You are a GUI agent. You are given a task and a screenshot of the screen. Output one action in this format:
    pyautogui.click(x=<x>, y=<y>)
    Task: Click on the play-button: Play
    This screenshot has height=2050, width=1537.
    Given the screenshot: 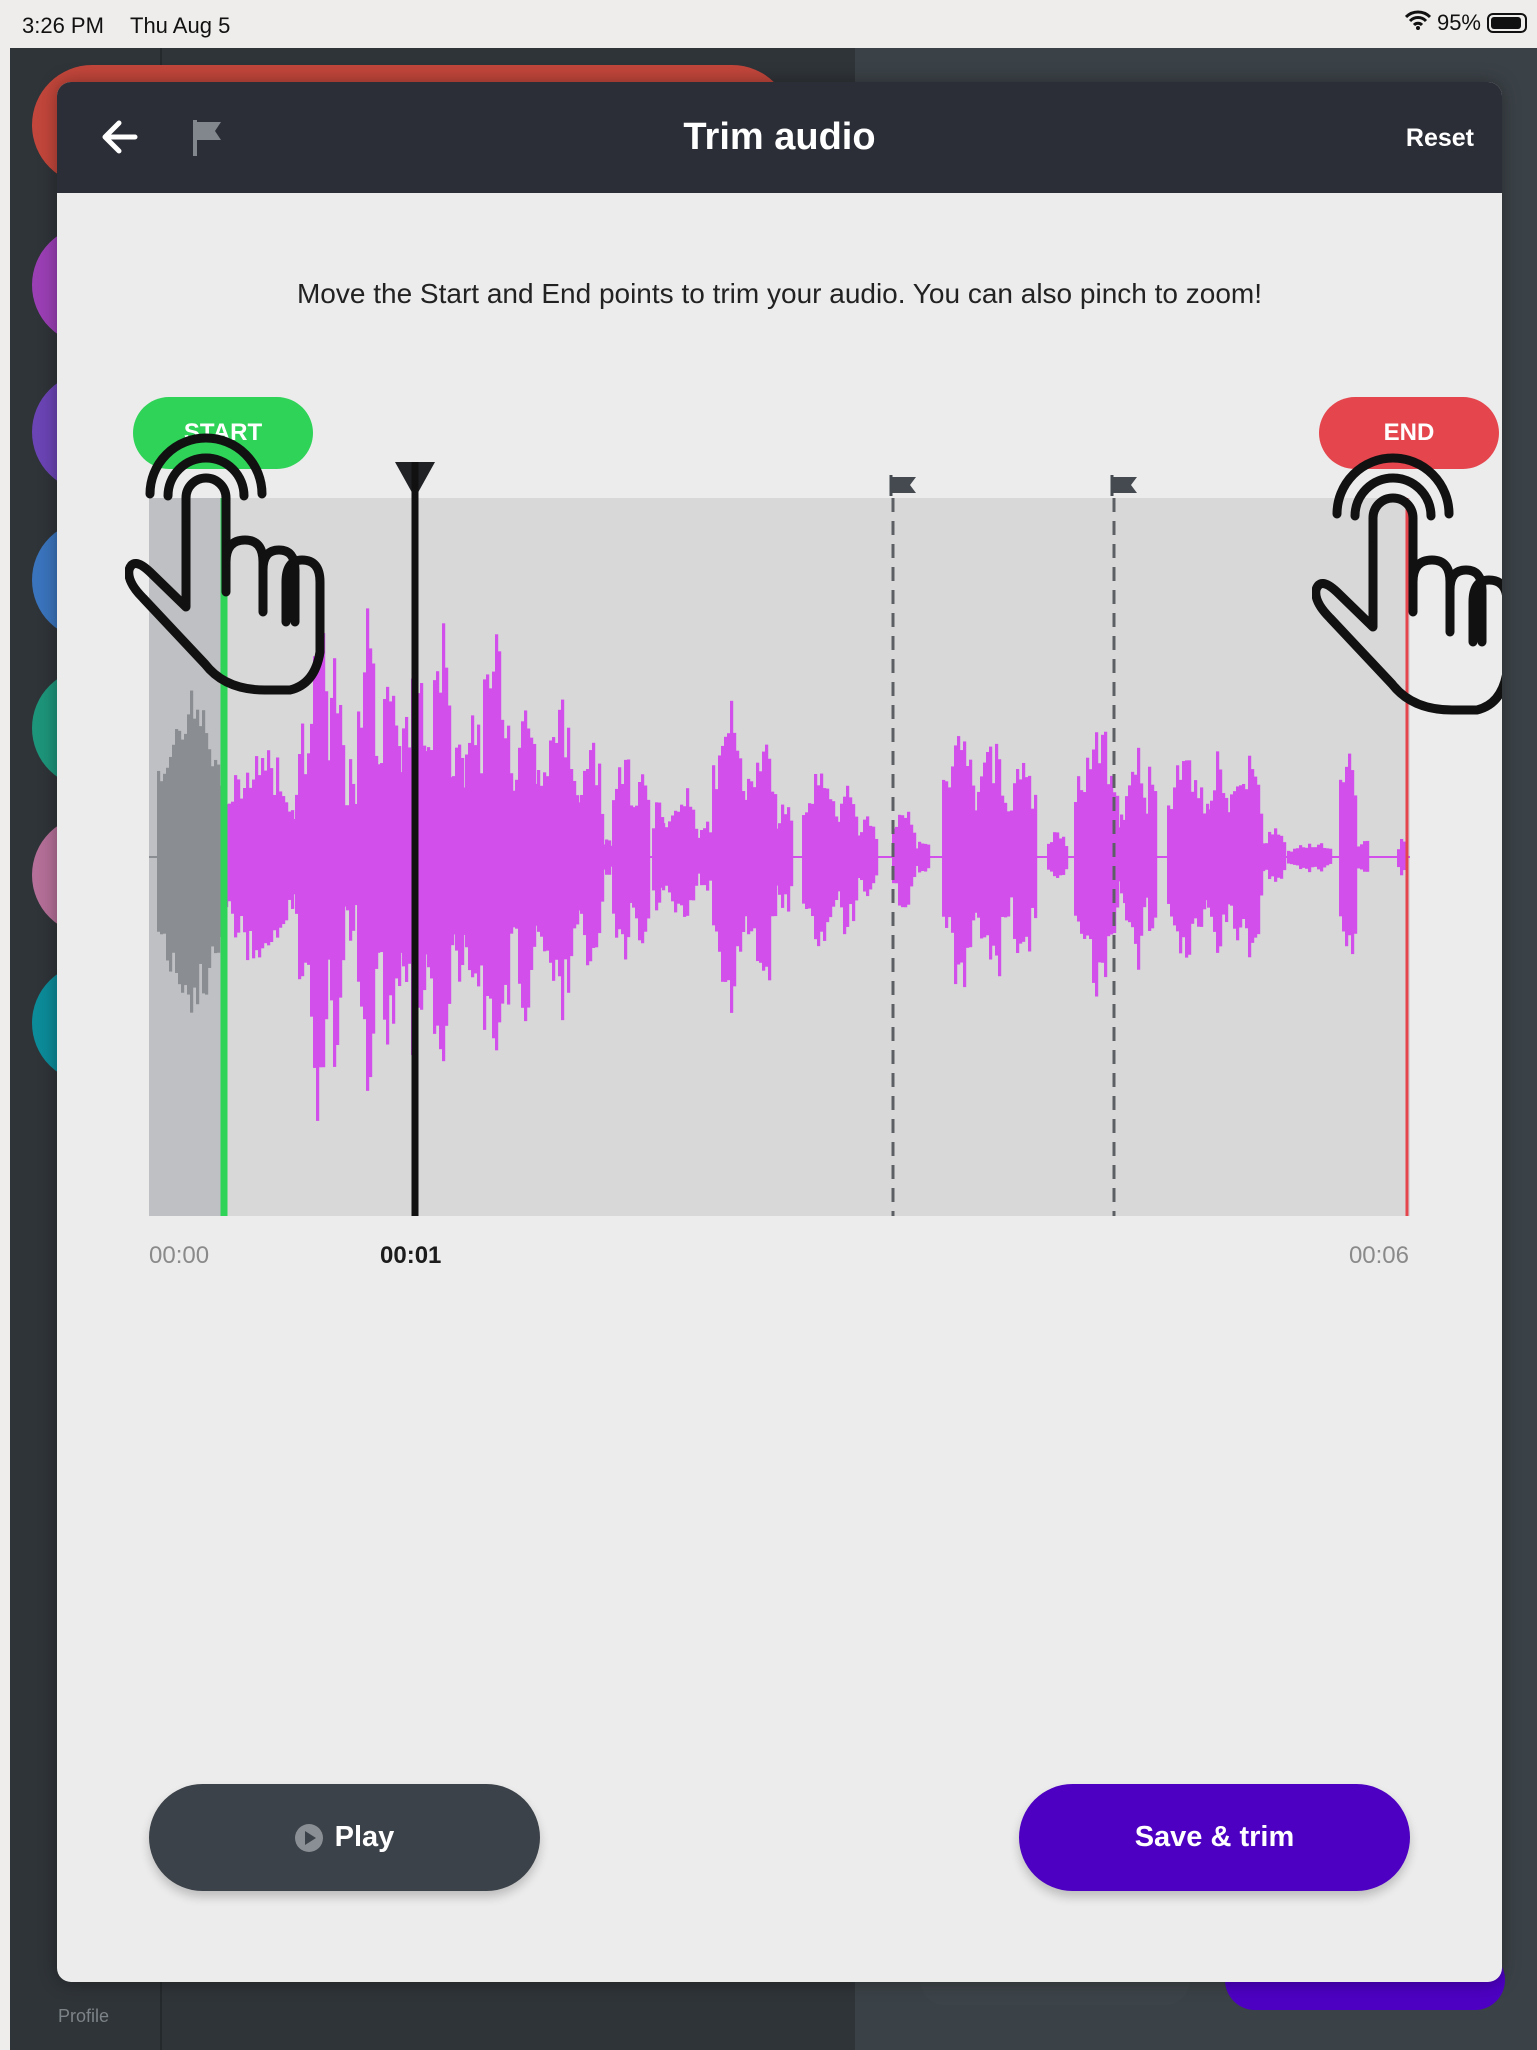 What is the action you would take?
    pyautogui.click(x=344, y=1837)
    